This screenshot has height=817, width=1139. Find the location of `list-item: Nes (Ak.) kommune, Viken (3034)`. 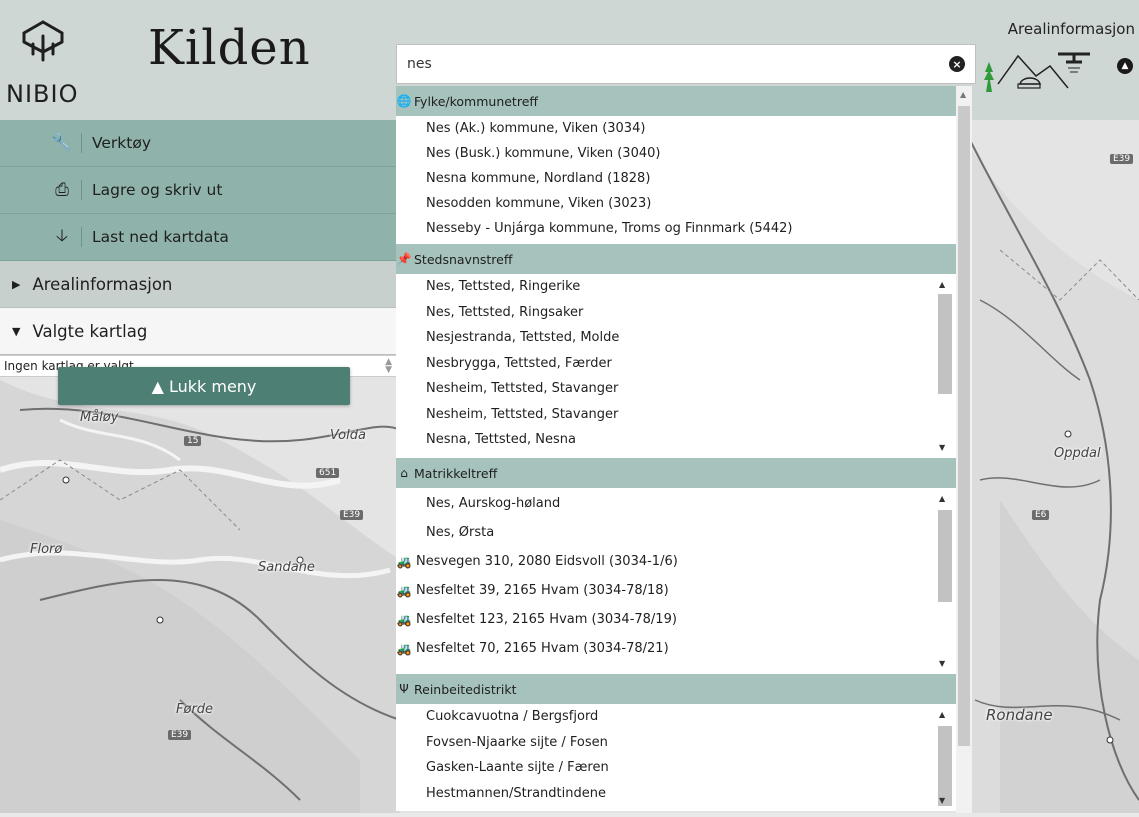

list-item: Nes (Ak.) kommune, Viken (3034) is located at coordinates (684, 128).